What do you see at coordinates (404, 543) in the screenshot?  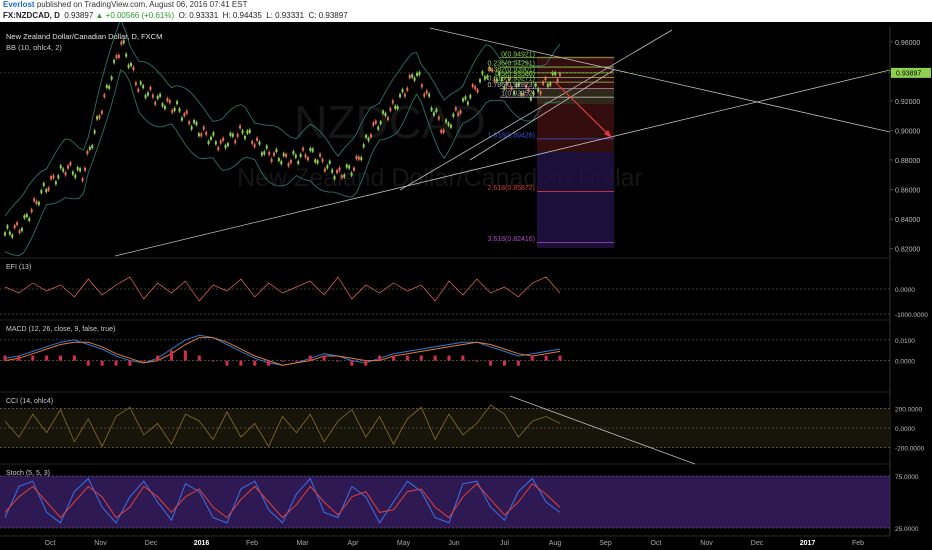 I see `x-tick-label: May` at bounding box center [404, 543].